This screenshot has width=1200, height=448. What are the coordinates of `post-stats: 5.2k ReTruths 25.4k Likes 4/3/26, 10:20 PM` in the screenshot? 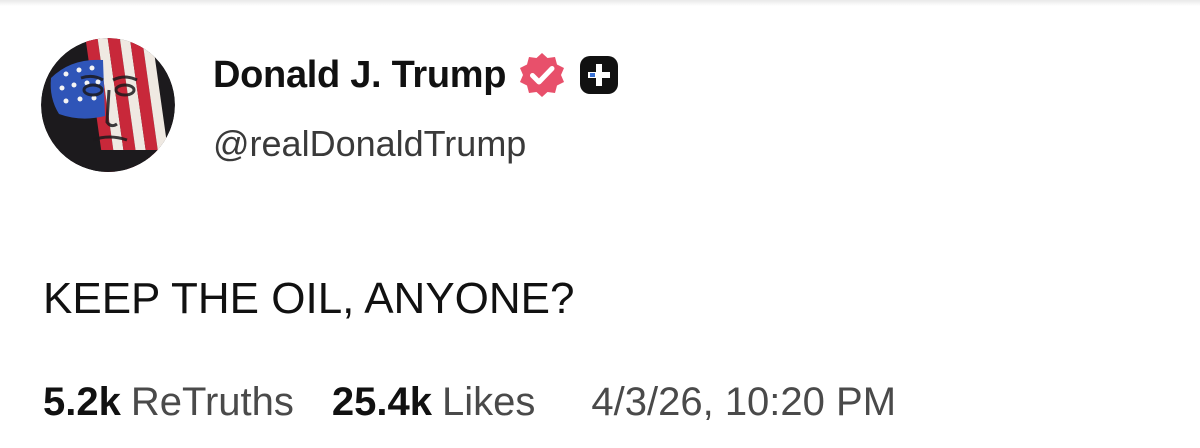 It's located at (469, 402).